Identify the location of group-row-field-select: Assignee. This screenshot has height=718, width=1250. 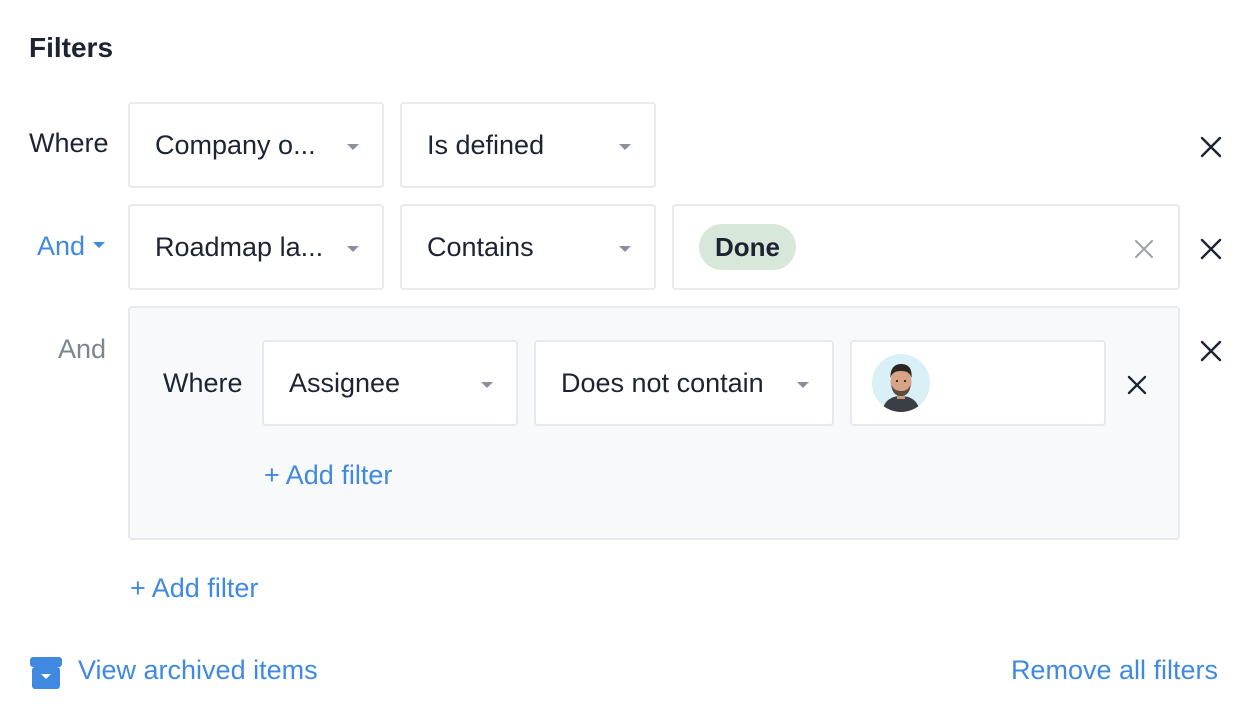
(390, 383).